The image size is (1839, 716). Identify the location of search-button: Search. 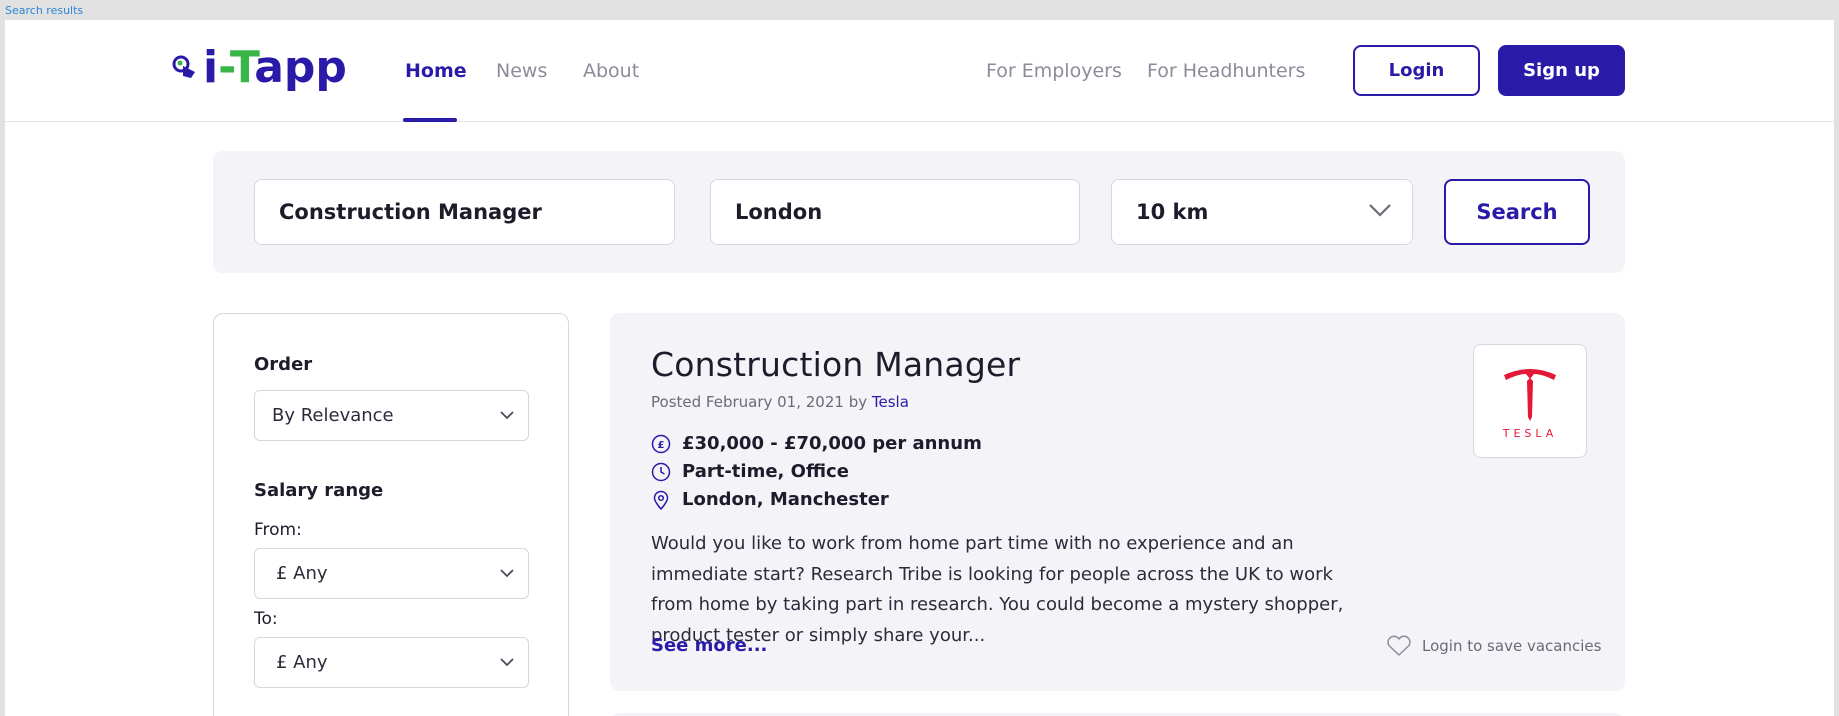
(1517, 212).